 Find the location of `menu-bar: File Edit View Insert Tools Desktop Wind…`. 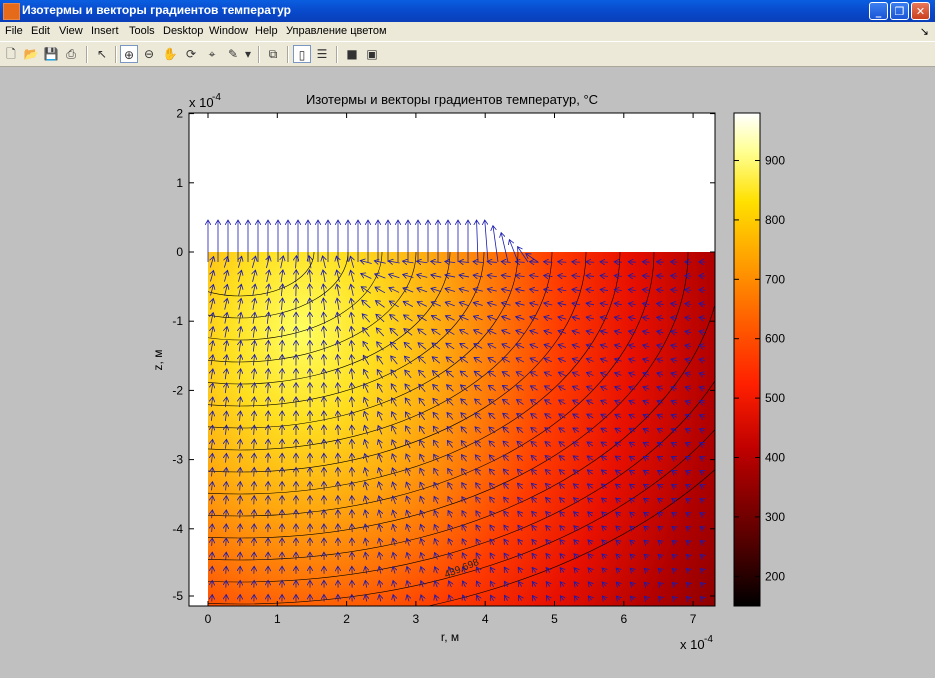

menu-bar: File Edit View Insert Tools Desktop Wind… is located at coordinates (467, 31).